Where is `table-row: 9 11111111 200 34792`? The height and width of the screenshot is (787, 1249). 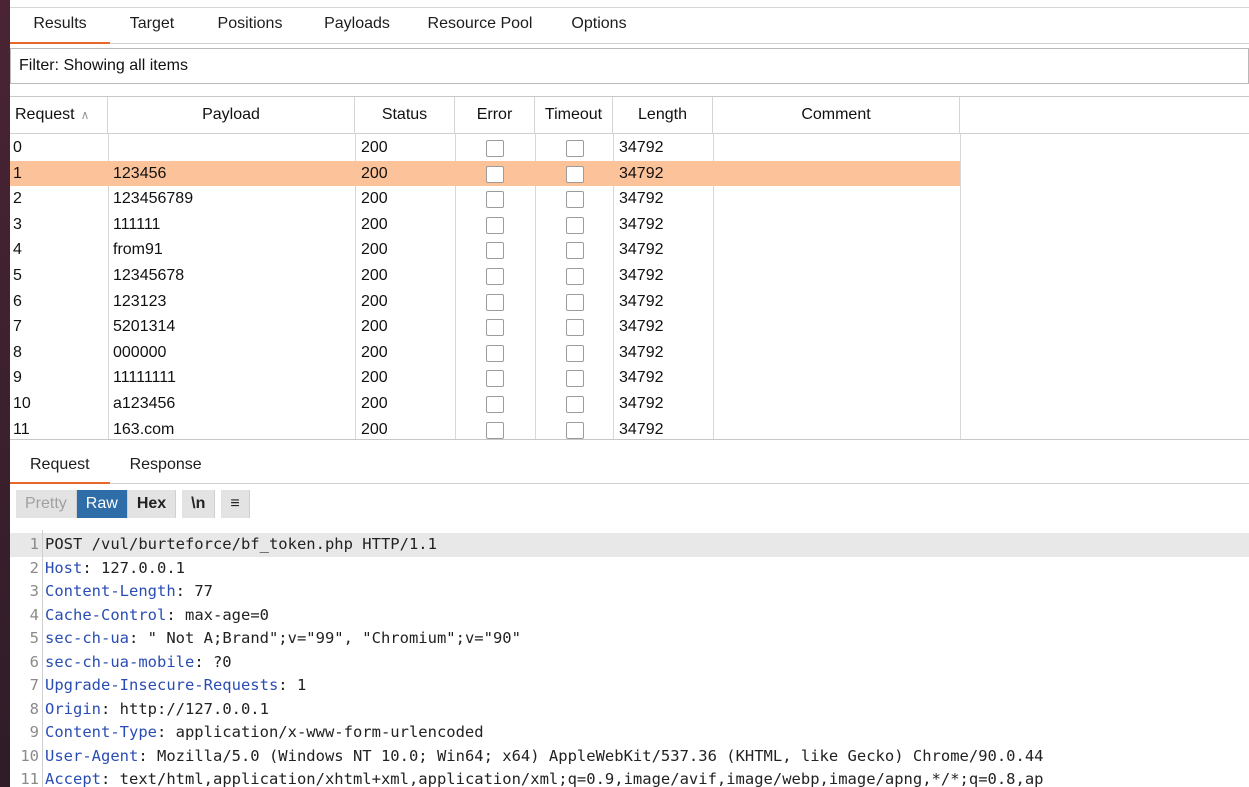
table-row: 9 11111111 200 34792 is located at coordinates (485, 378).